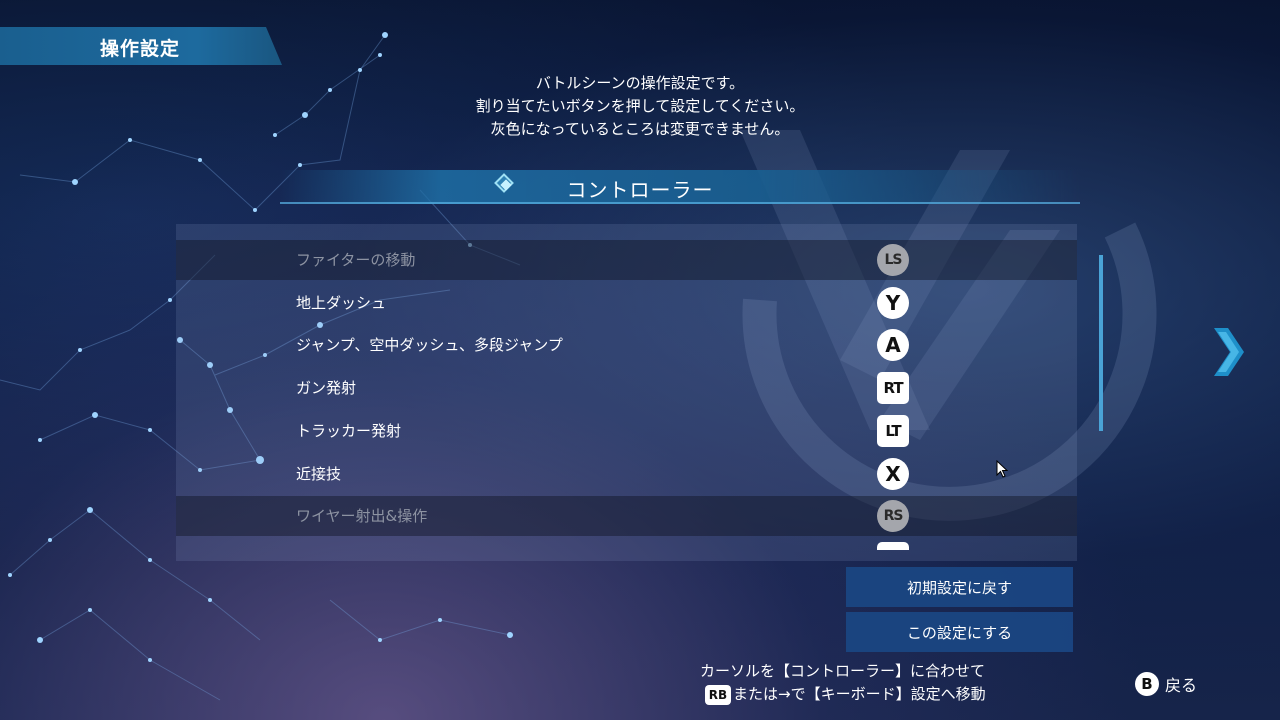 This screenshot has width=1280, height=720. What do you see at coordinates (640, 83) in the screenshot?
I see `instruction-line: バトルシーンの操作設定です。` at bounding box center [640, 83].